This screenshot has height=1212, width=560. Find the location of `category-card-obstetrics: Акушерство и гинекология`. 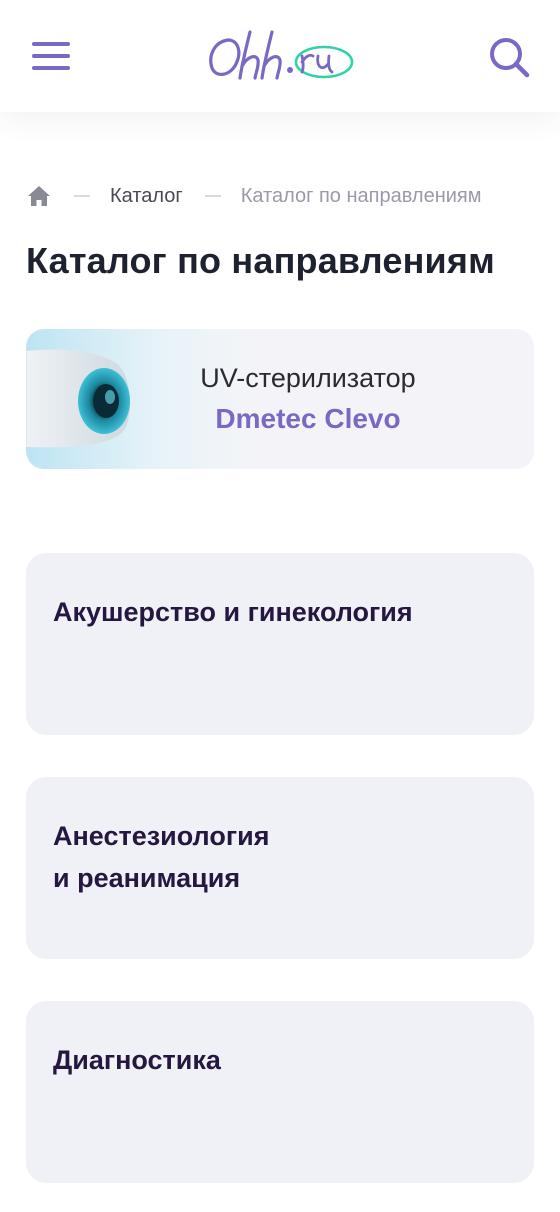

category-card-obstetrics: Акушерство и гинекология is located at coordinates (280, 644).